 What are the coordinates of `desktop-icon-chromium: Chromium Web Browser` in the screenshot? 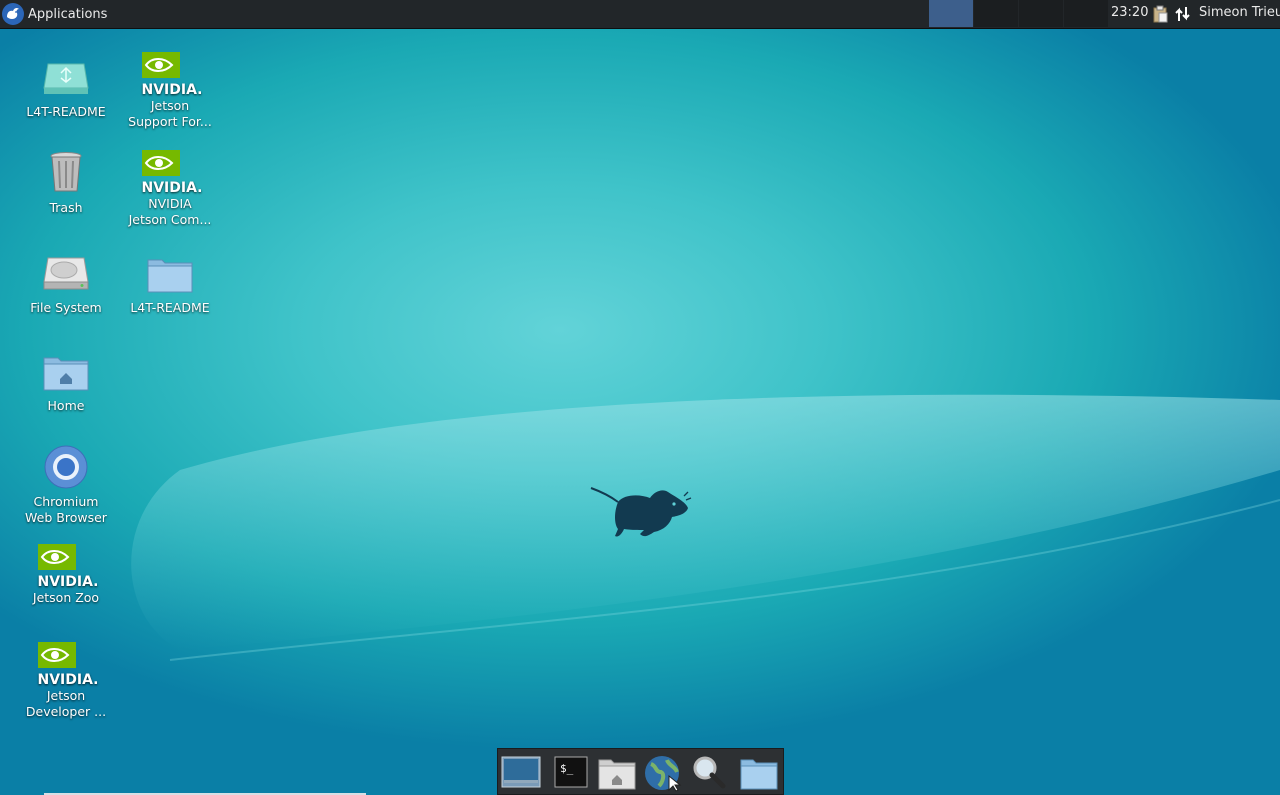 It's located at (66, 485).